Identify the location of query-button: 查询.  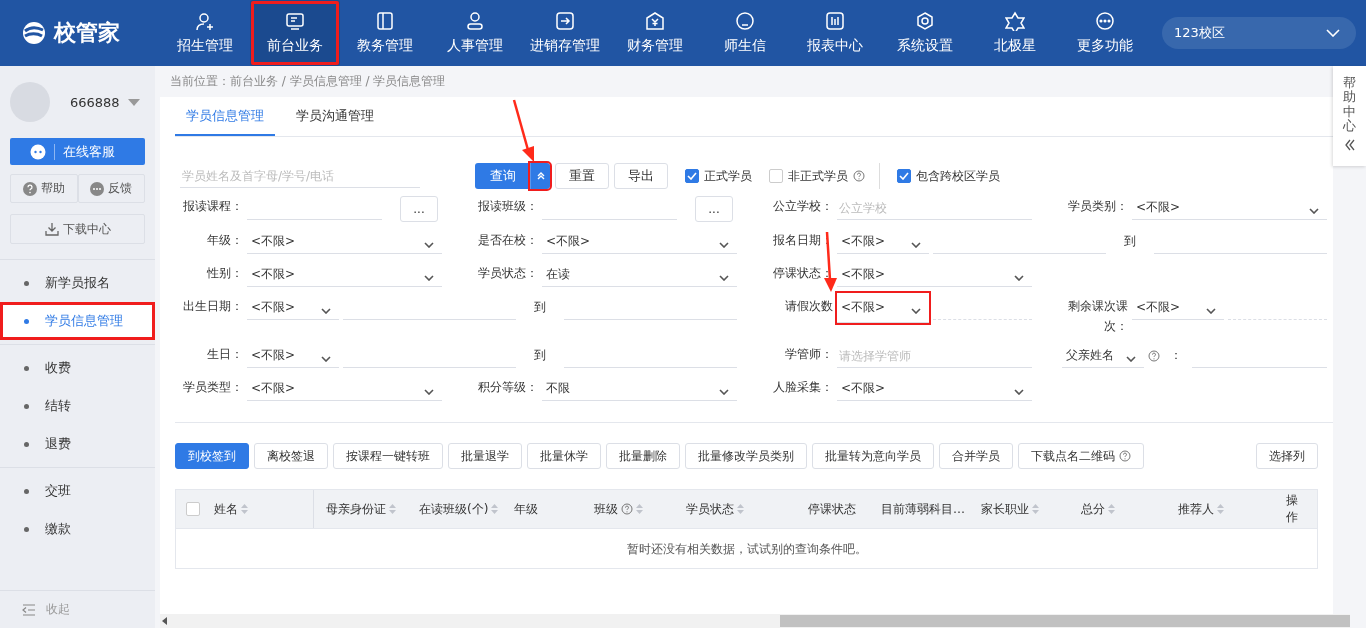
(502, 176).